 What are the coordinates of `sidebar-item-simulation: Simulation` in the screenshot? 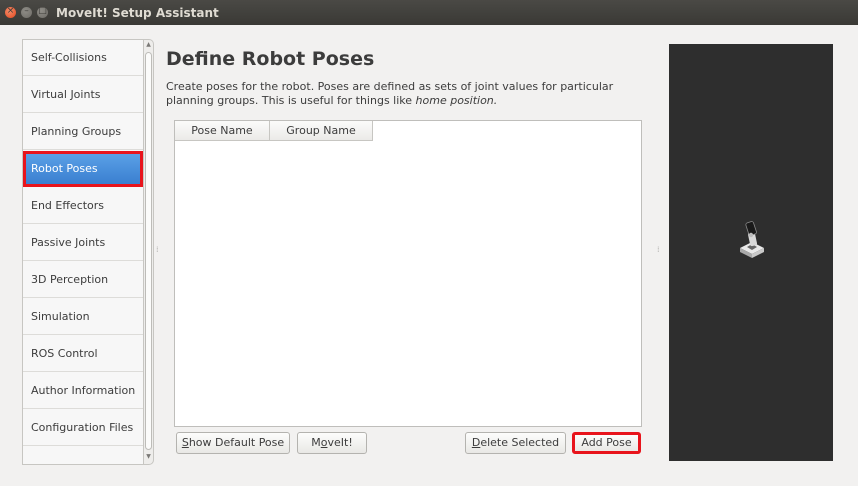 It's located at (83, 317).